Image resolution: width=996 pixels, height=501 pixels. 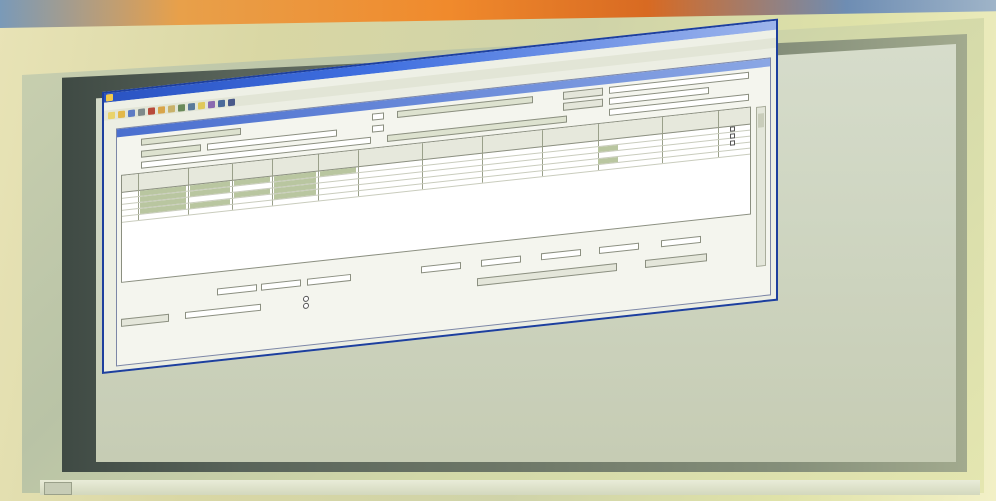 What do you see at coordinates (378, 128) in the screenshot?
I see `reference-field` at bounding box center [378, 128].